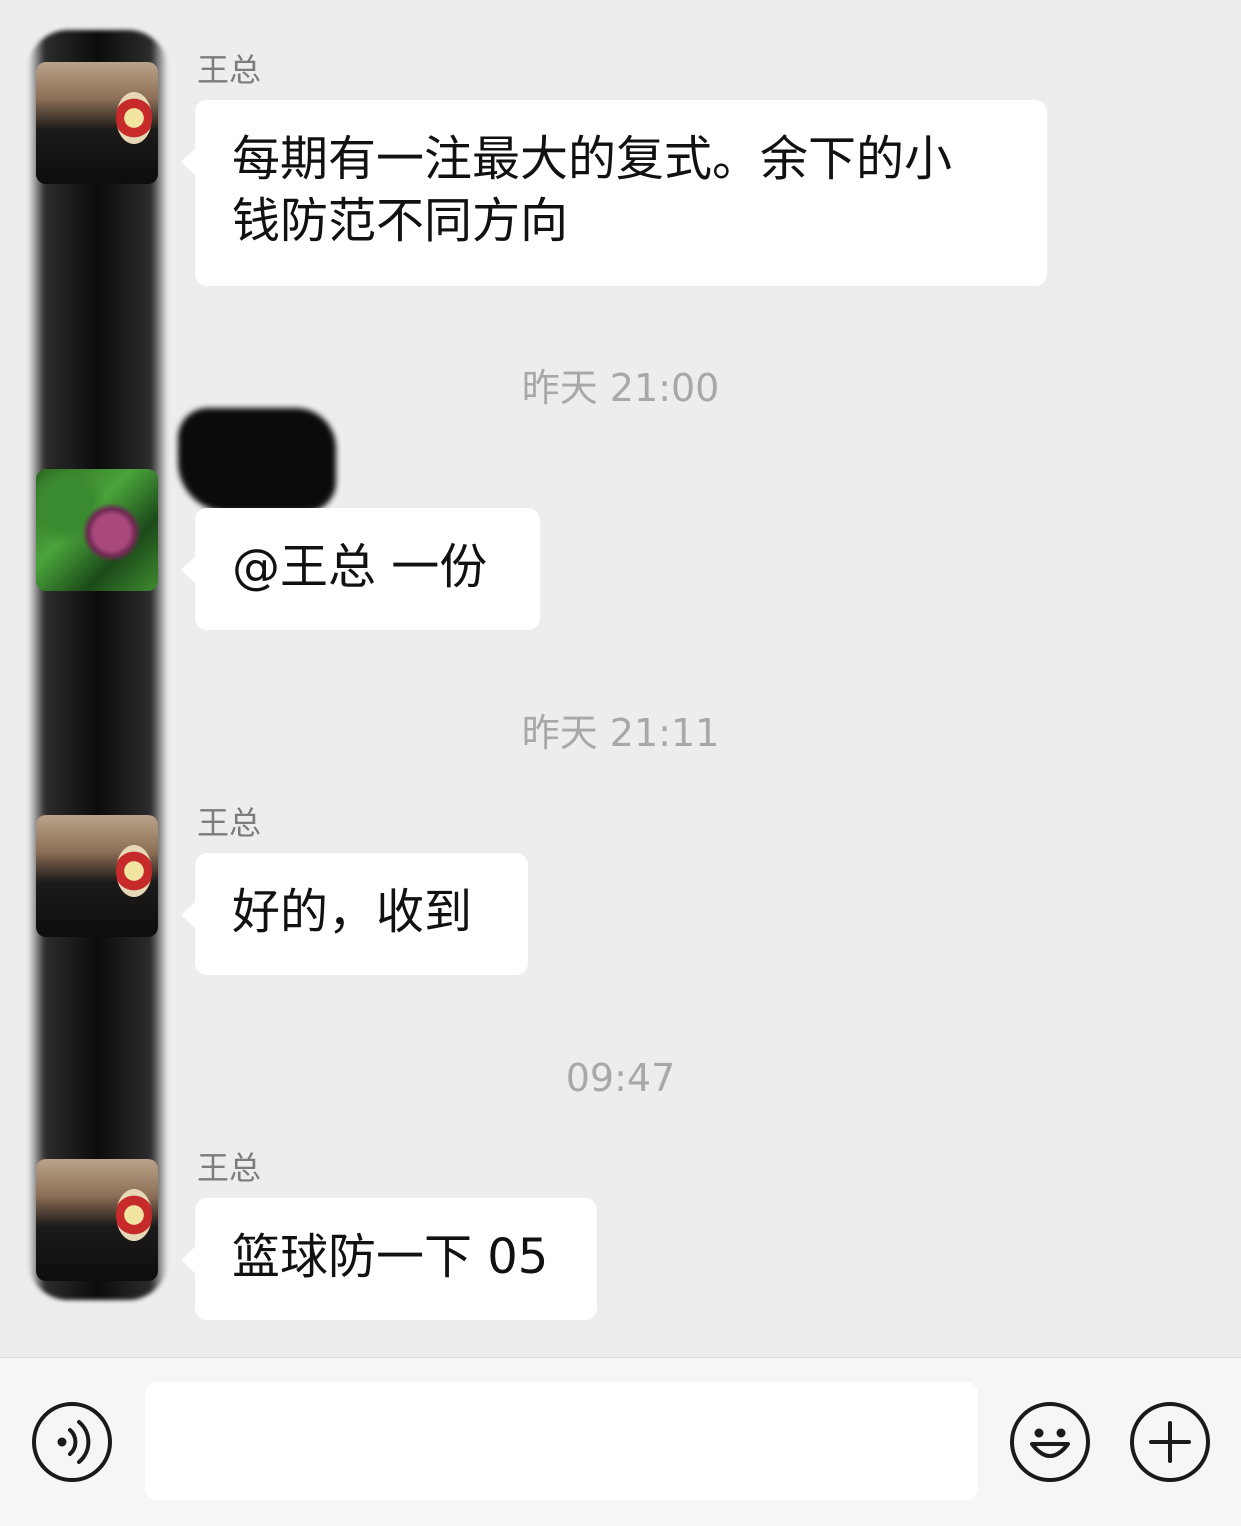 The height and width of the screenshot is (1526, 1241). Describe the element at coordinates (592, 159) in the screenshot. I see `message-text-line: 每期有一注最大的复式。余下的小` at that location.